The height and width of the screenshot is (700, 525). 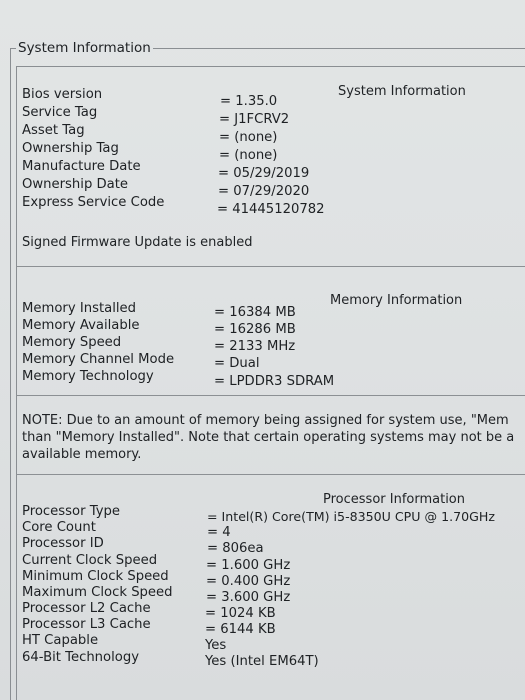 I want to click on processor-info-heading: Processor Information, so click(x=394, y=499).